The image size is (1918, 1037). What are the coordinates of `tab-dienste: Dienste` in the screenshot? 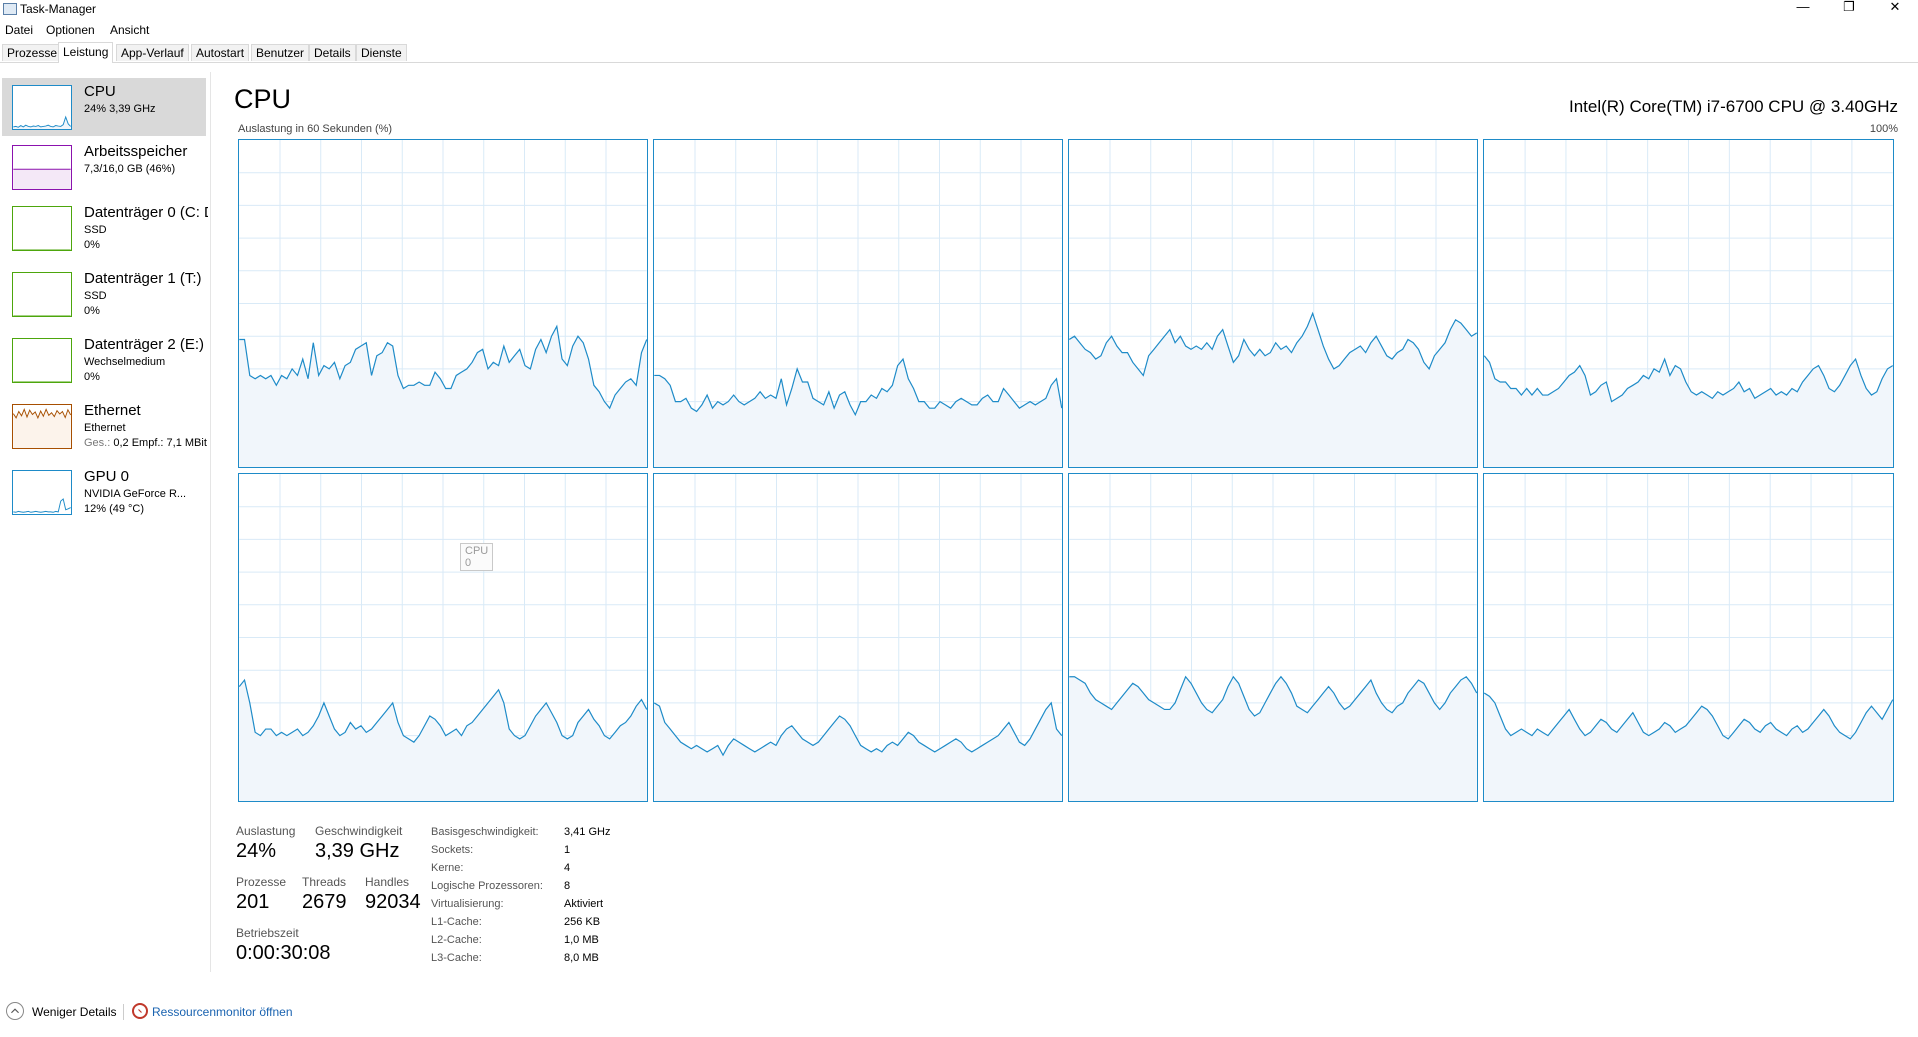 It's located at (381, 52).